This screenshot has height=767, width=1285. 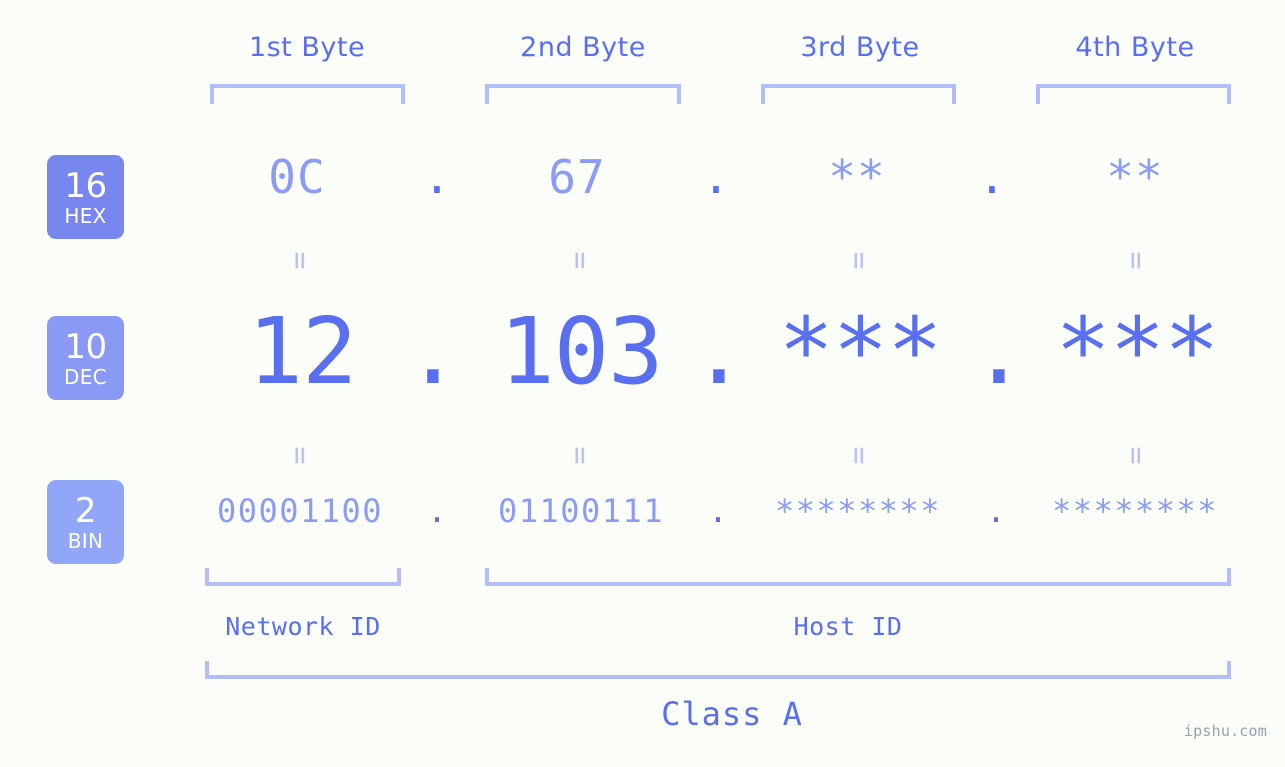 What do you see at coordinates (732, 714) in the screenshot?
I see `class-label: Class A` at bounding box center [732, 714].